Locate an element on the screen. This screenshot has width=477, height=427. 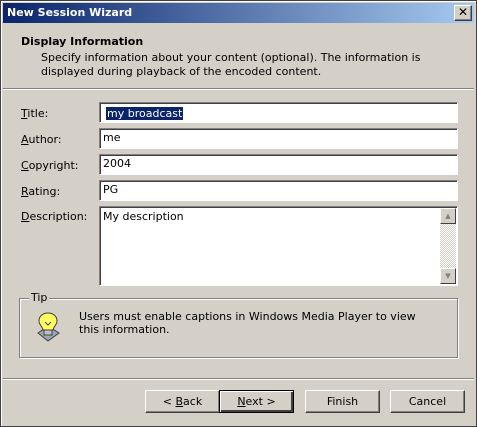
rating-value: PG is located at coordinates (111, 189).